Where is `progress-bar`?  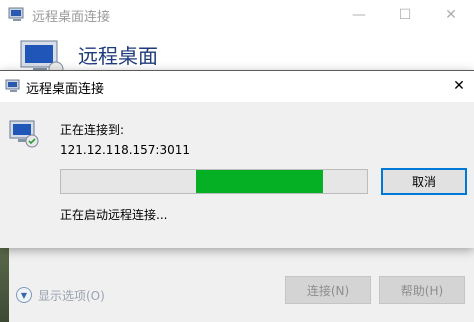 progress-bar is located at coordinates (214, 181).